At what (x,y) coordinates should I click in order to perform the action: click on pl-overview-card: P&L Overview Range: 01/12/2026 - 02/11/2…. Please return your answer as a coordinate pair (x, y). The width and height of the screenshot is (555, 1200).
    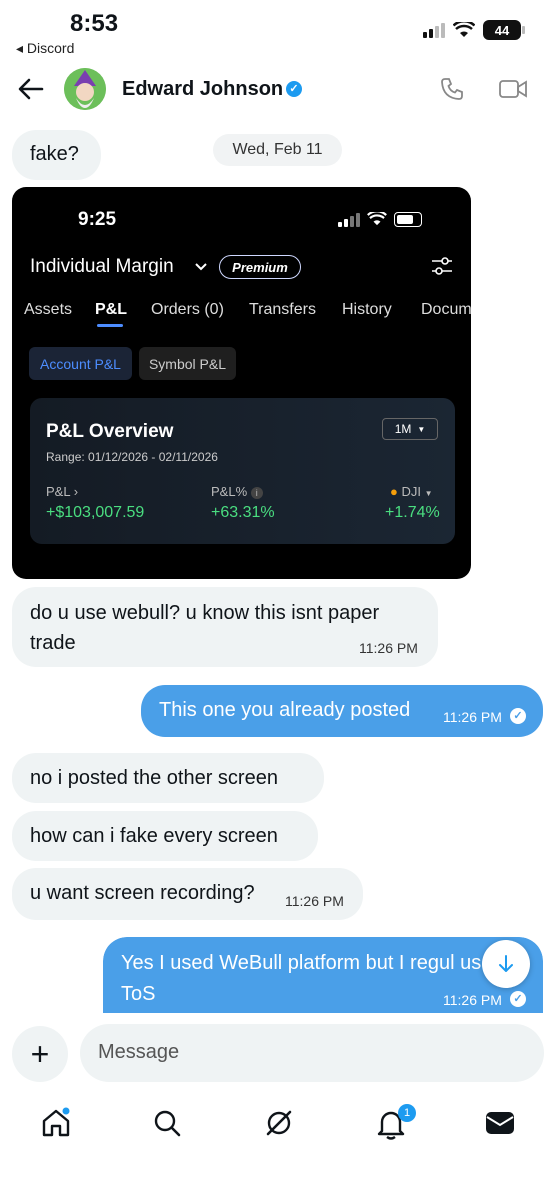
    Looking at the image, I should click on (242, 471).